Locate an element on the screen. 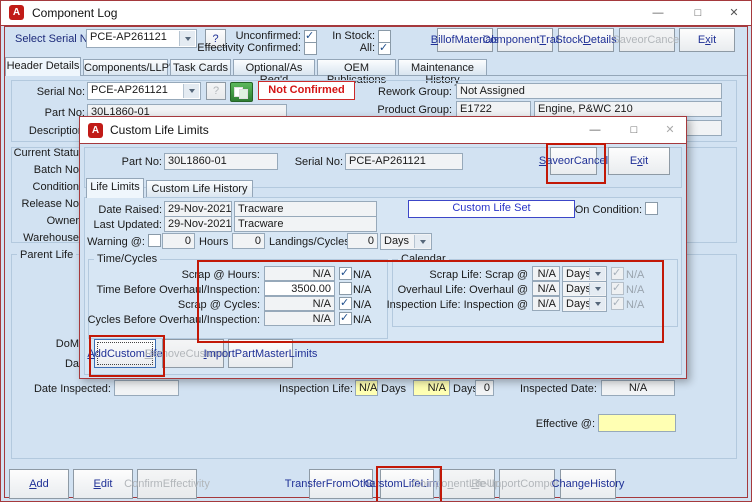  date-raised-label: Date Raised: is located at coordinates (130, 210).